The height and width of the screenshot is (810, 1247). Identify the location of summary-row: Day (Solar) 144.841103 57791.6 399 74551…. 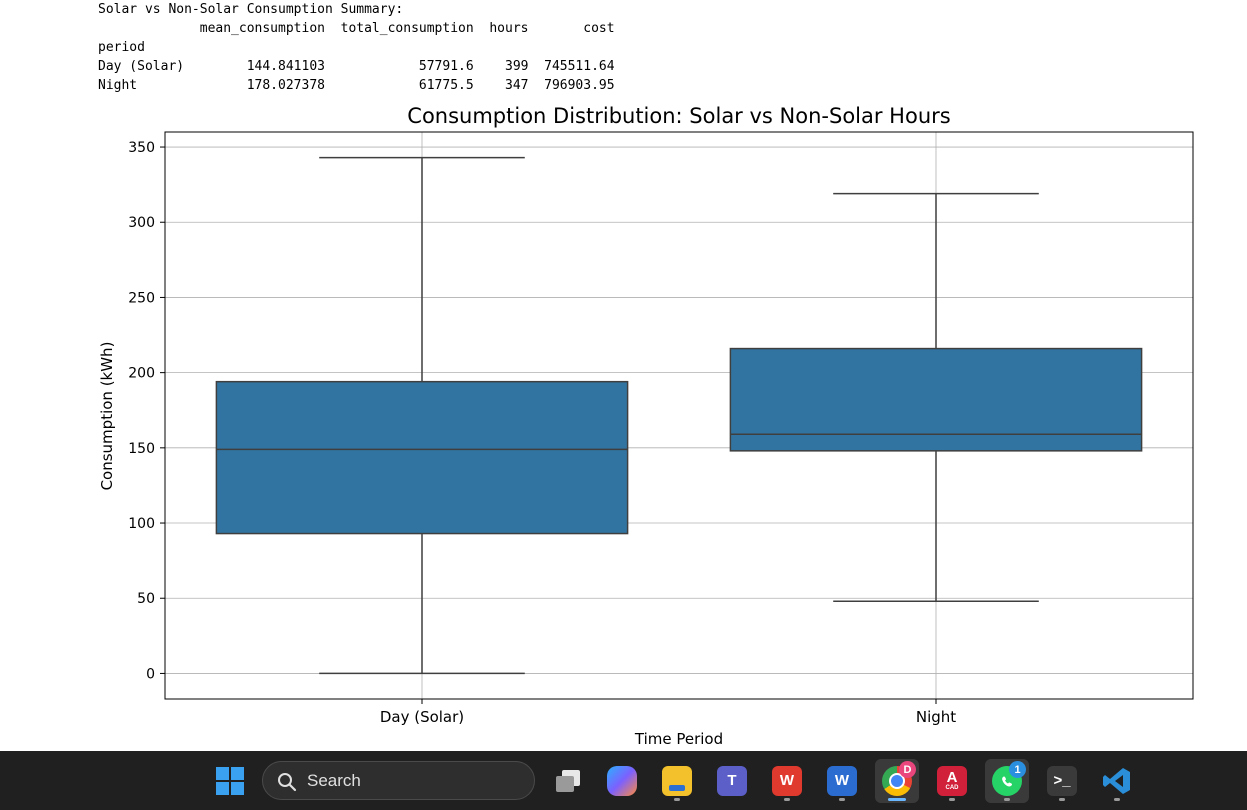
(356, 66).